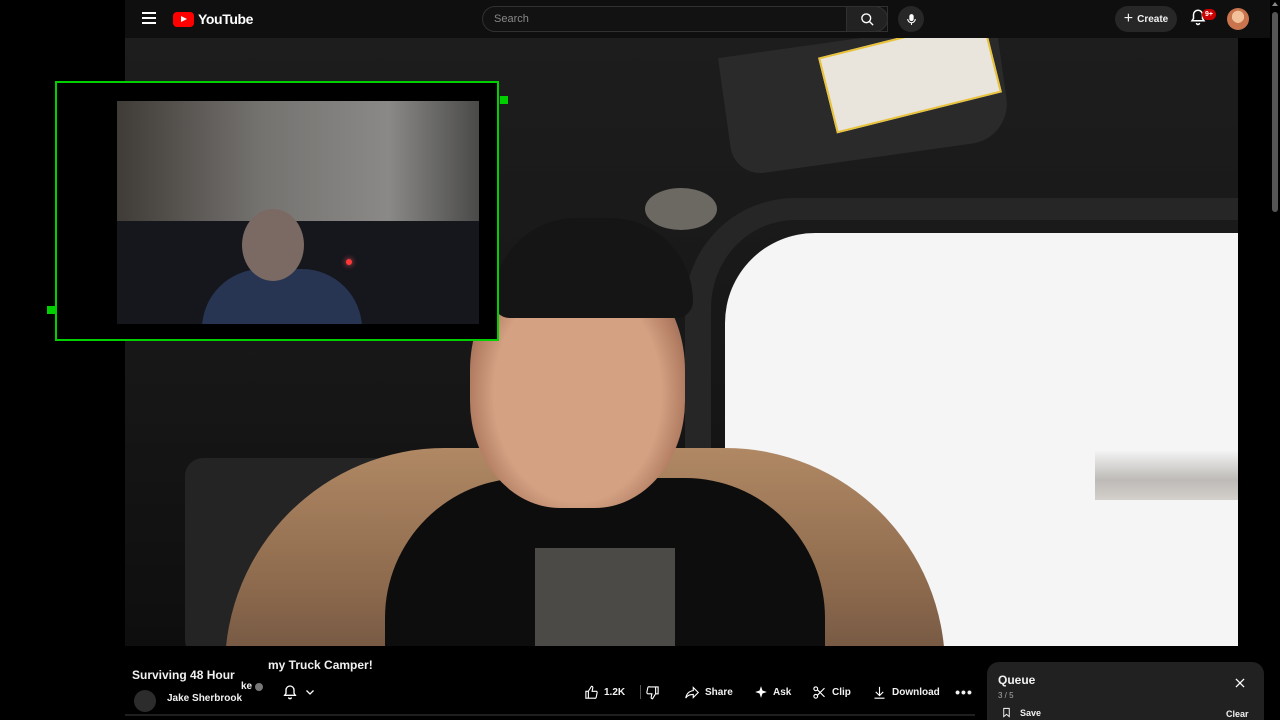  I want to click on scrollbar-thumb, so click(1275, 112).